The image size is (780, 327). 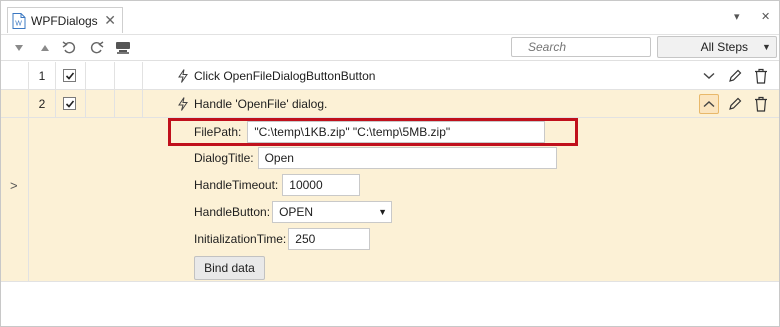 I want to click on step-row: 1 Click OpenFileDialogButtonButton, so click(x=390, y=76).